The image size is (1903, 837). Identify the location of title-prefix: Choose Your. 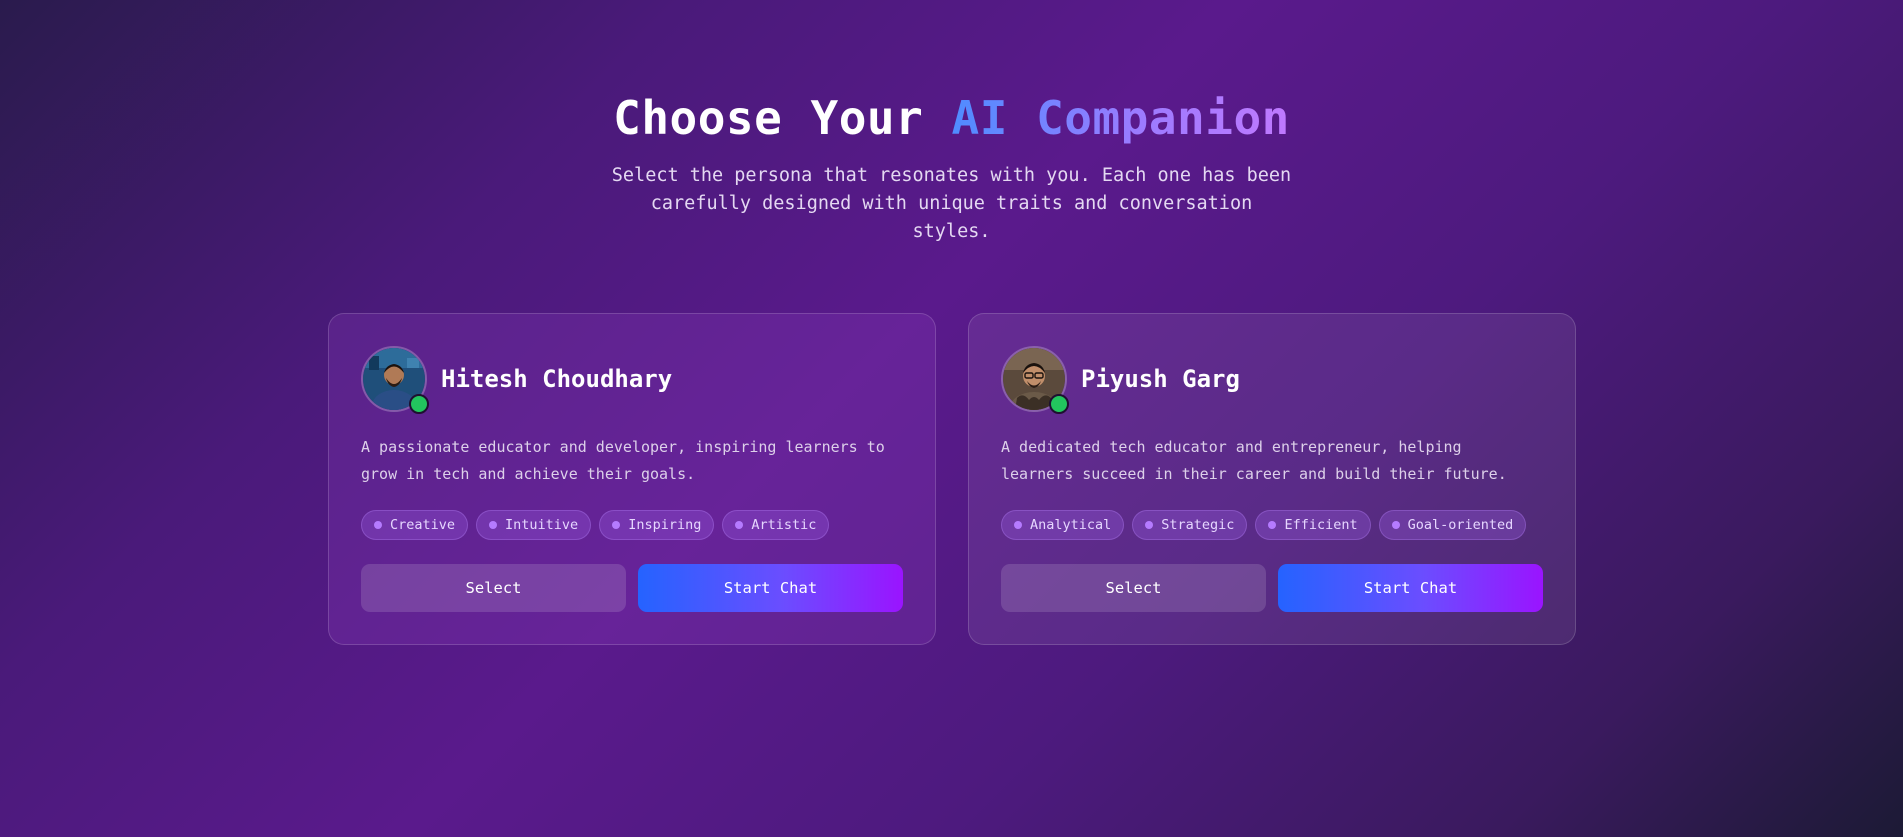
(768, 118).